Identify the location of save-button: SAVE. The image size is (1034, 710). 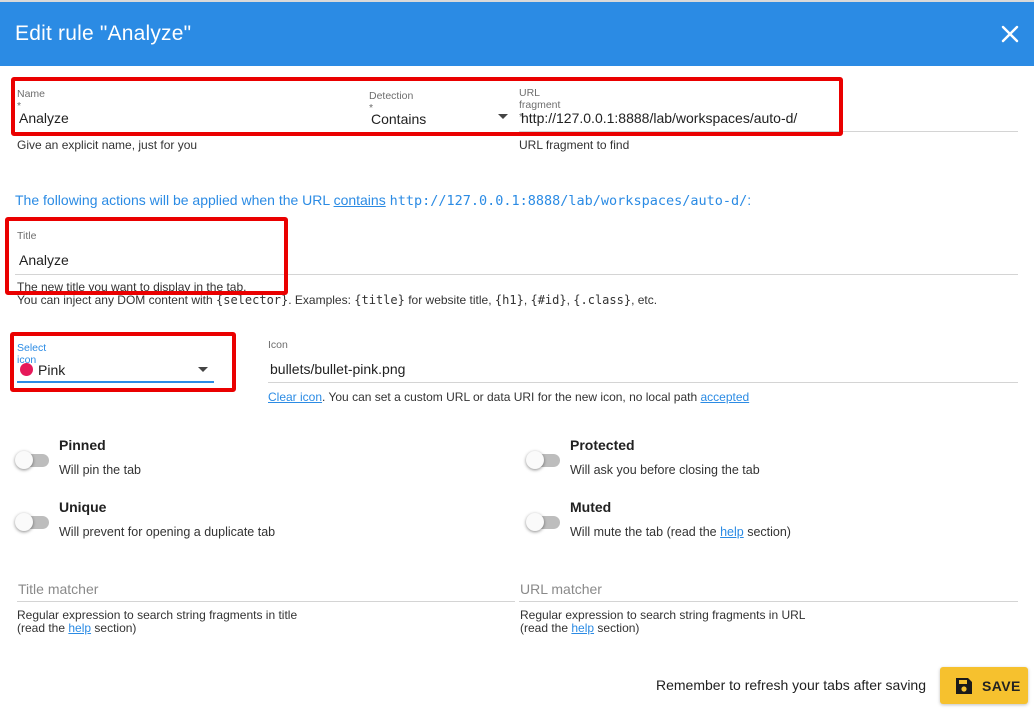
(984, 685).